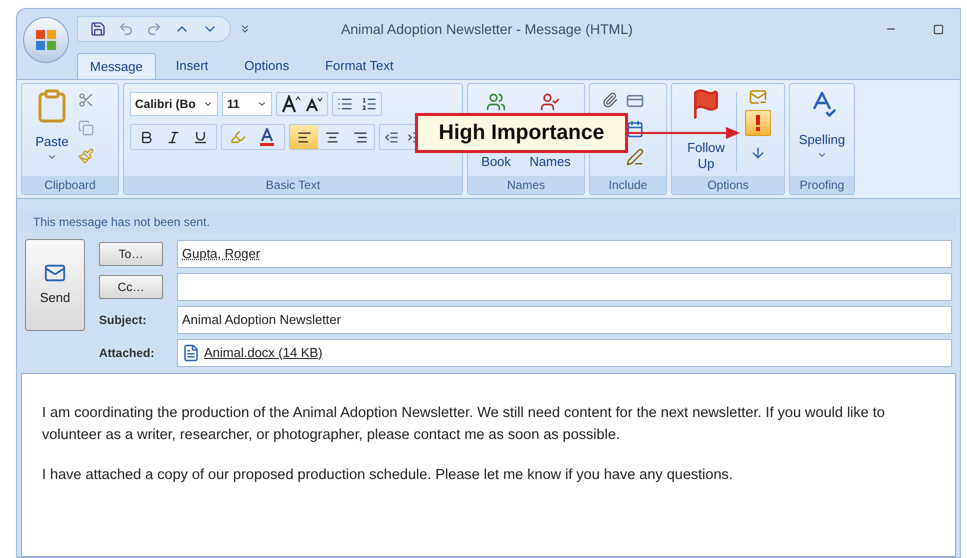 Image resolution: width=967 pixels, height=558 pixels. I want to click on field-value: Gupta, Roger, so click(221, 253).